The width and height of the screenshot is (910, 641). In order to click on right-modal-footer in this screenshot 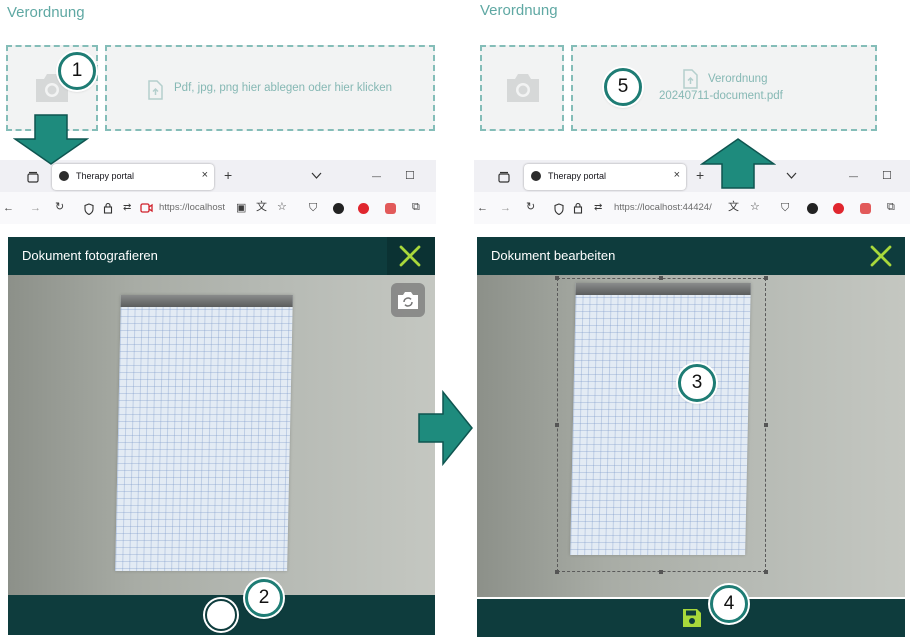, I will do `click(691, 618)`.